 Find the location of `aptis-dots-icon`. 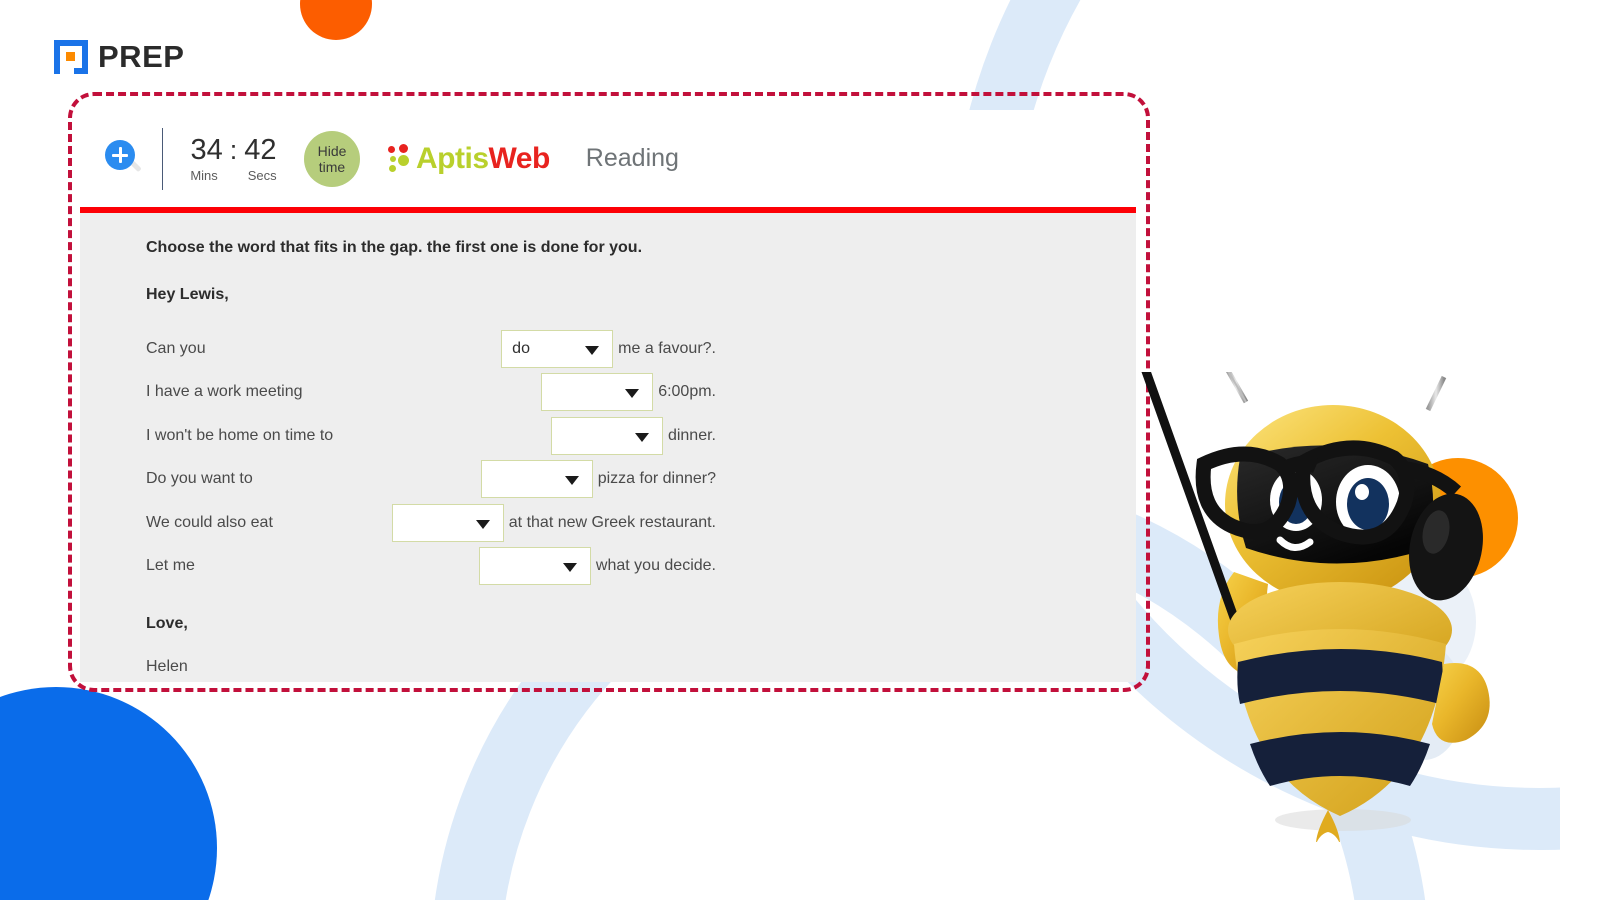

aptis-dots-icon is located at coordinates (401, 158).